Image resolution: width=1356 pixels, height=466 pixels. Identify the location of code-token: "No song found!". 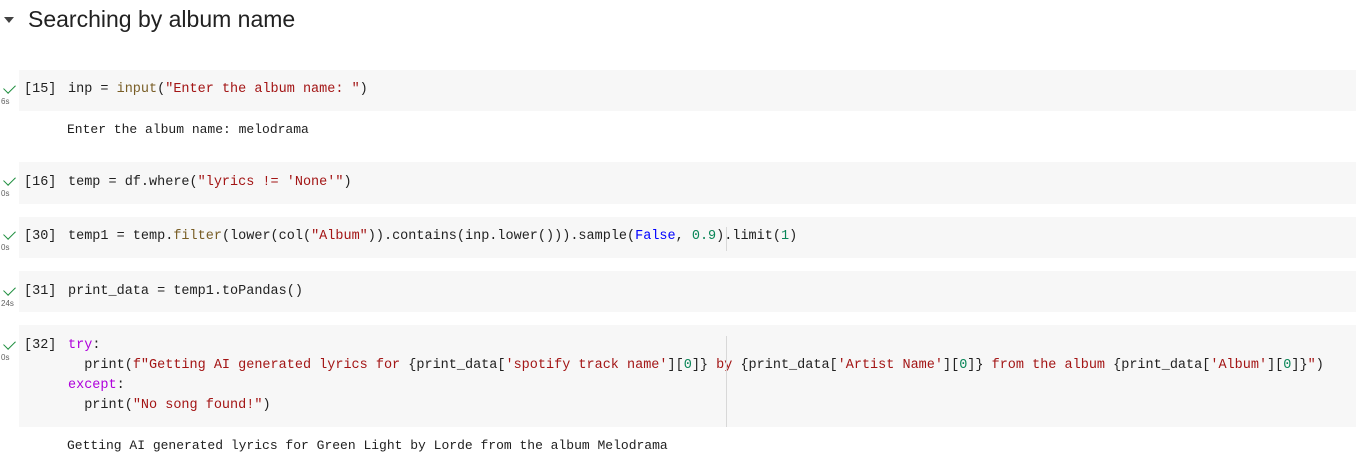
(197, 405).